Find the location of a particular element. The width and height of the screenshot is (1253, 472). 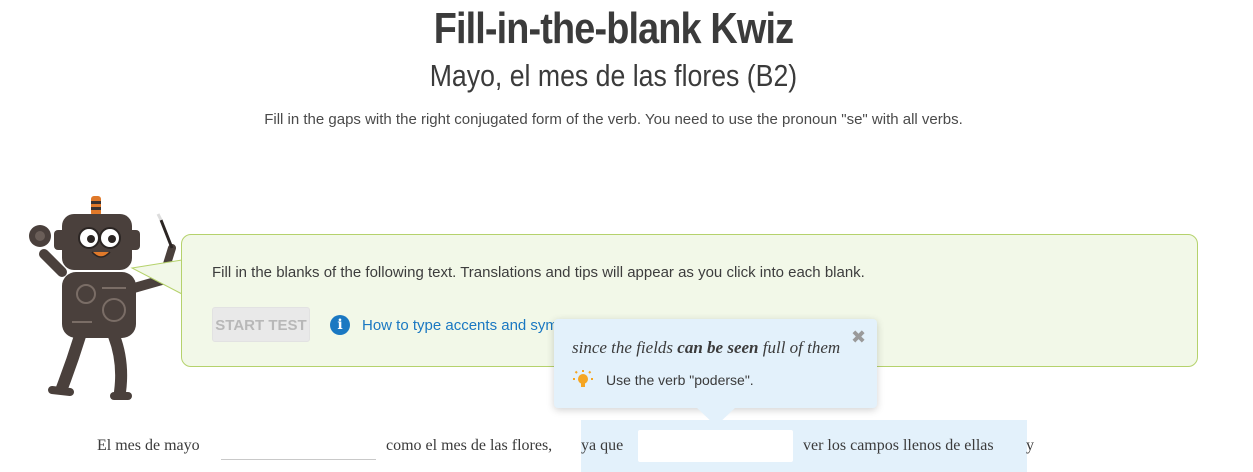

bubble-tail is located at coordinates (157, 277).